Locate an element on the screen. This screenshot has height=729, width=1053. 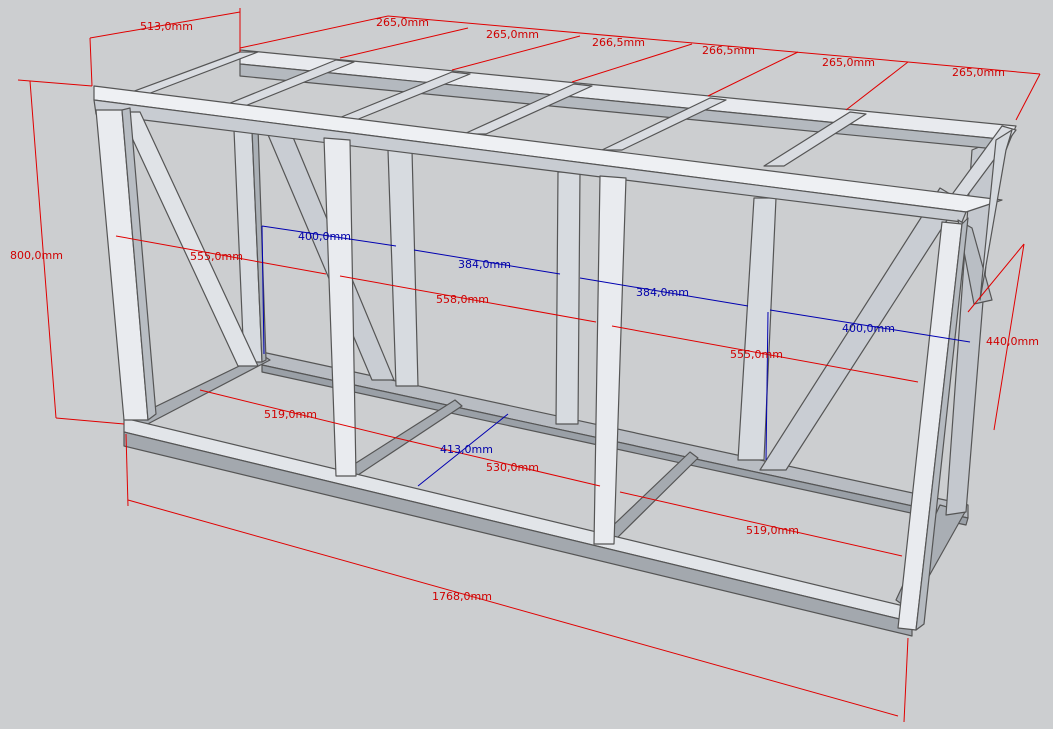
label-front-span-left: 555,0mm is located at coordinates (216, 256).